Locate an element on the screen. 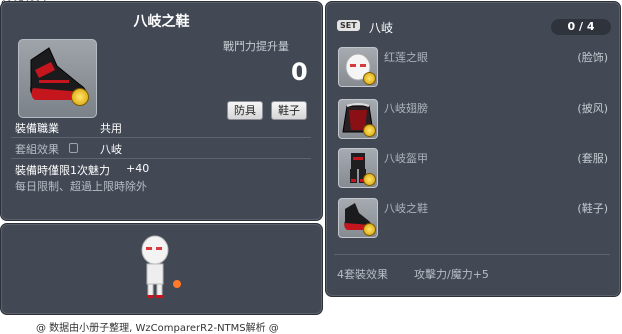  power-label: 戰鬥力提升量 is located at coordinates (256, 46).